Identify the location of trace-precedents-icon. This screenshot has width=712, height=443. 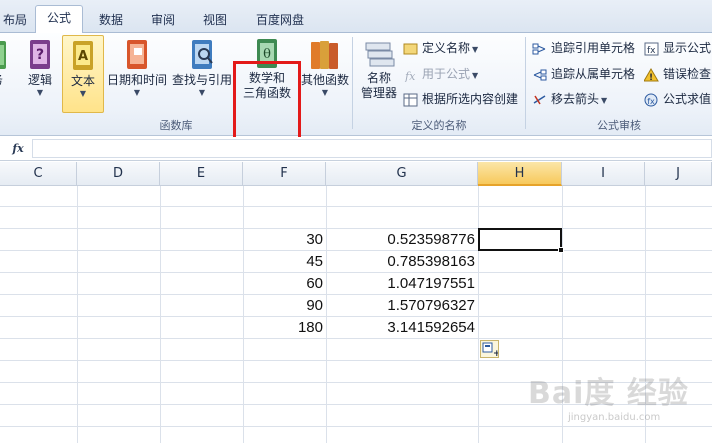
(539, 48).